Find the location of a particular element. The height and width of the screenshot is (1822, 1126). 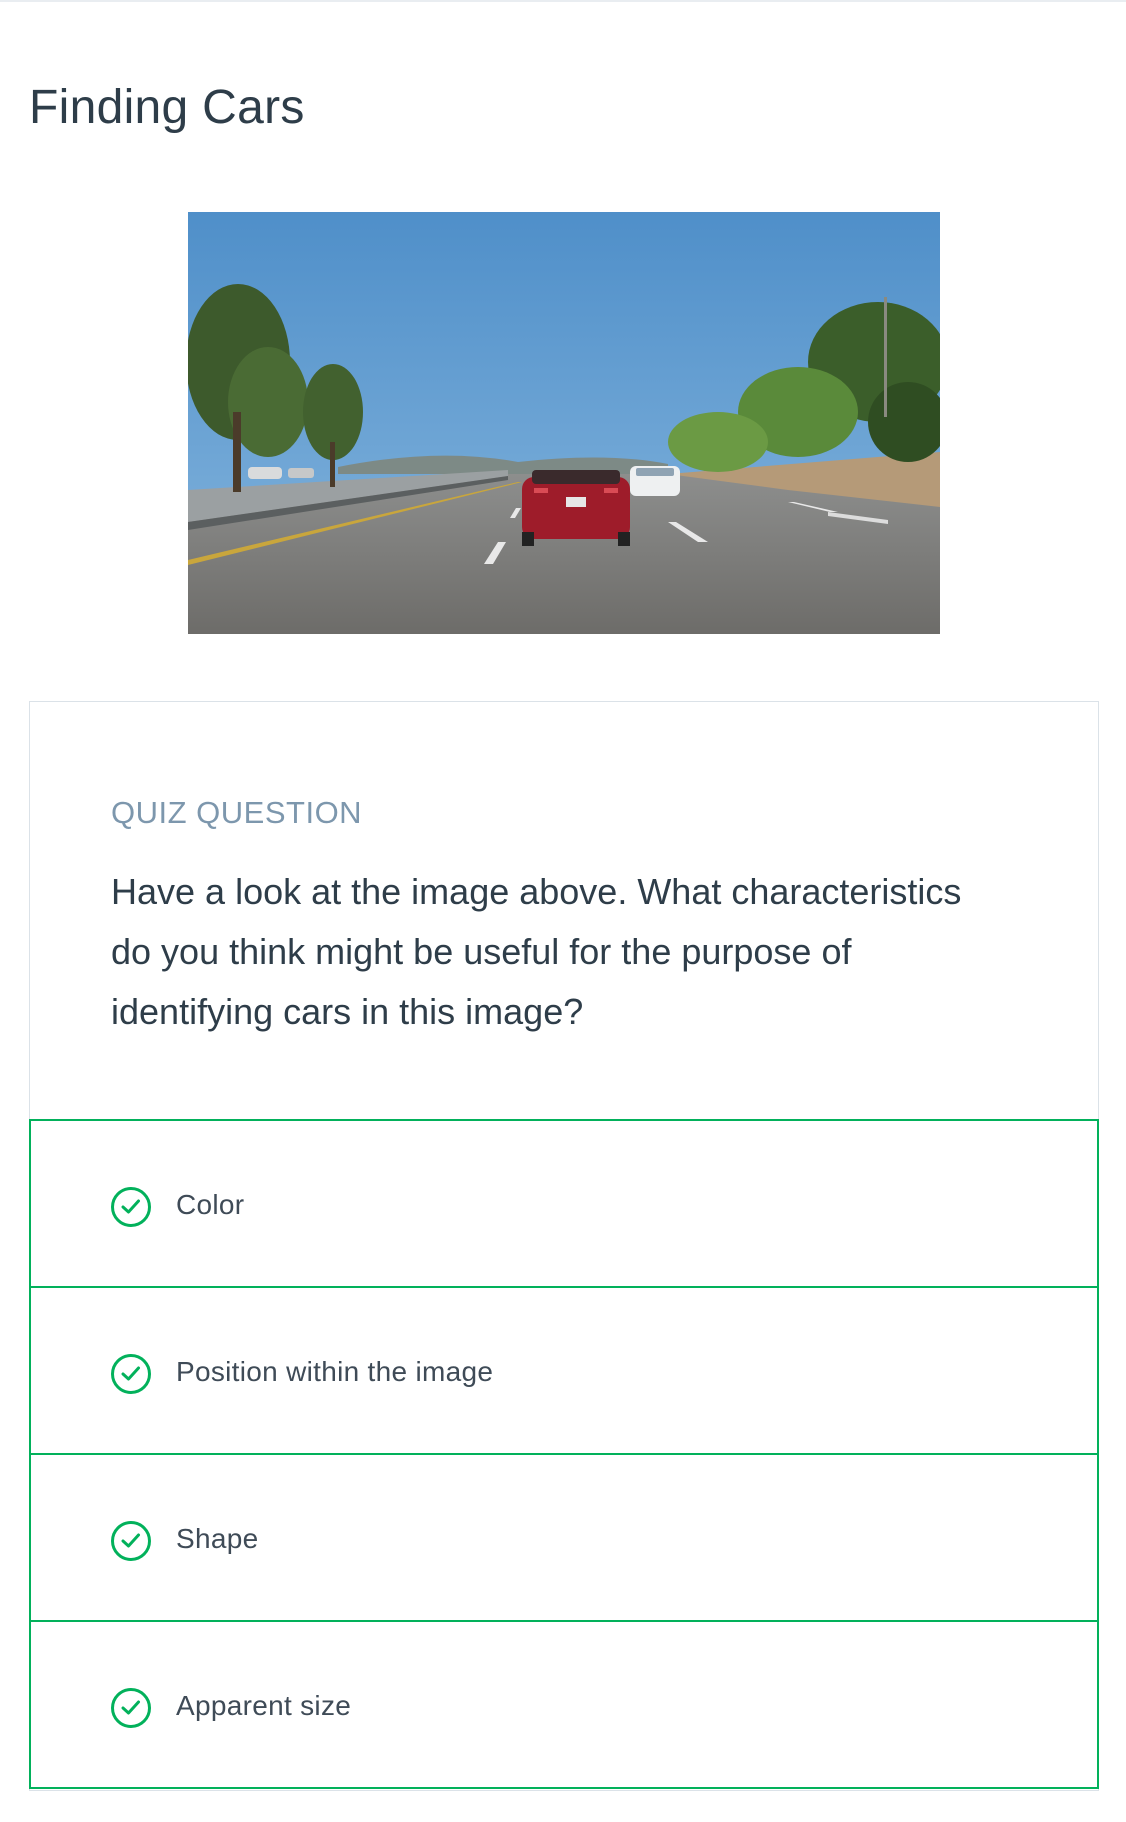

answer-option-shape: Shape is located at coordinates (564, 1537).